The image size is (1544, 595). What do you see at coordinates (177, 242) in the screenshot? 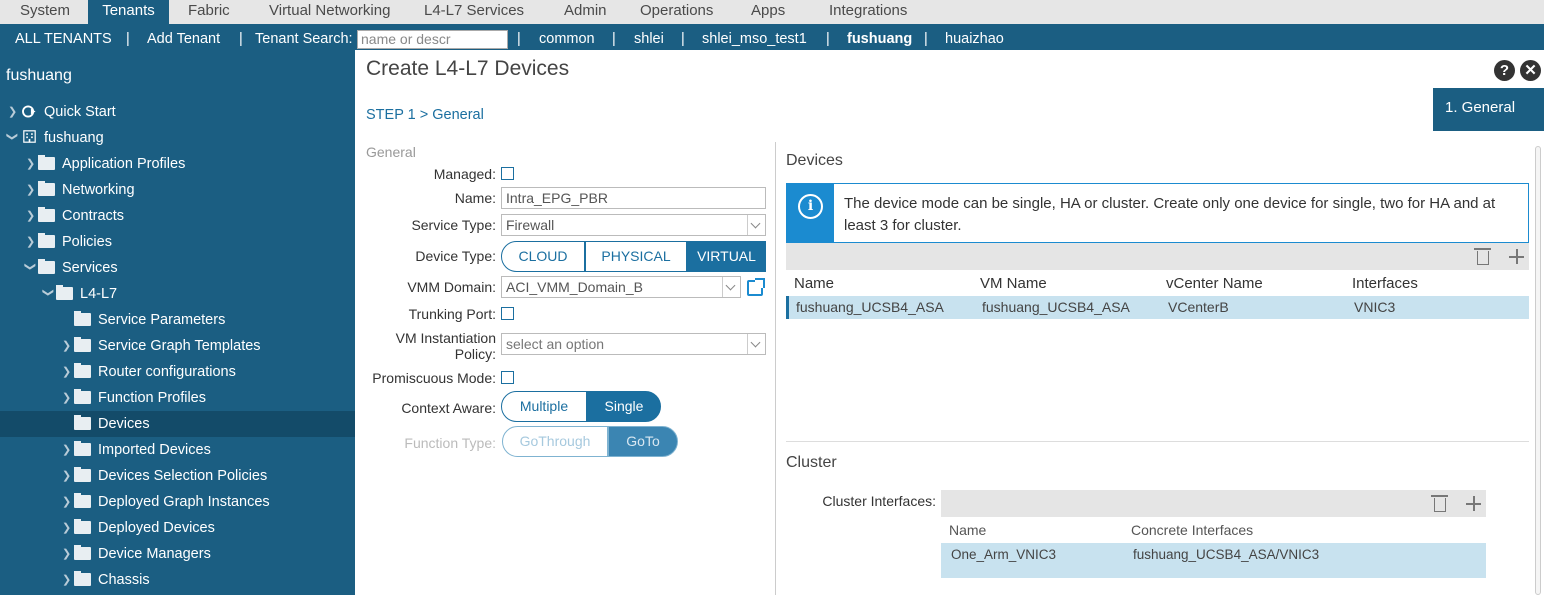
I see `tree-item-policies: ❯ Policies` at bounding box center [177, 242].